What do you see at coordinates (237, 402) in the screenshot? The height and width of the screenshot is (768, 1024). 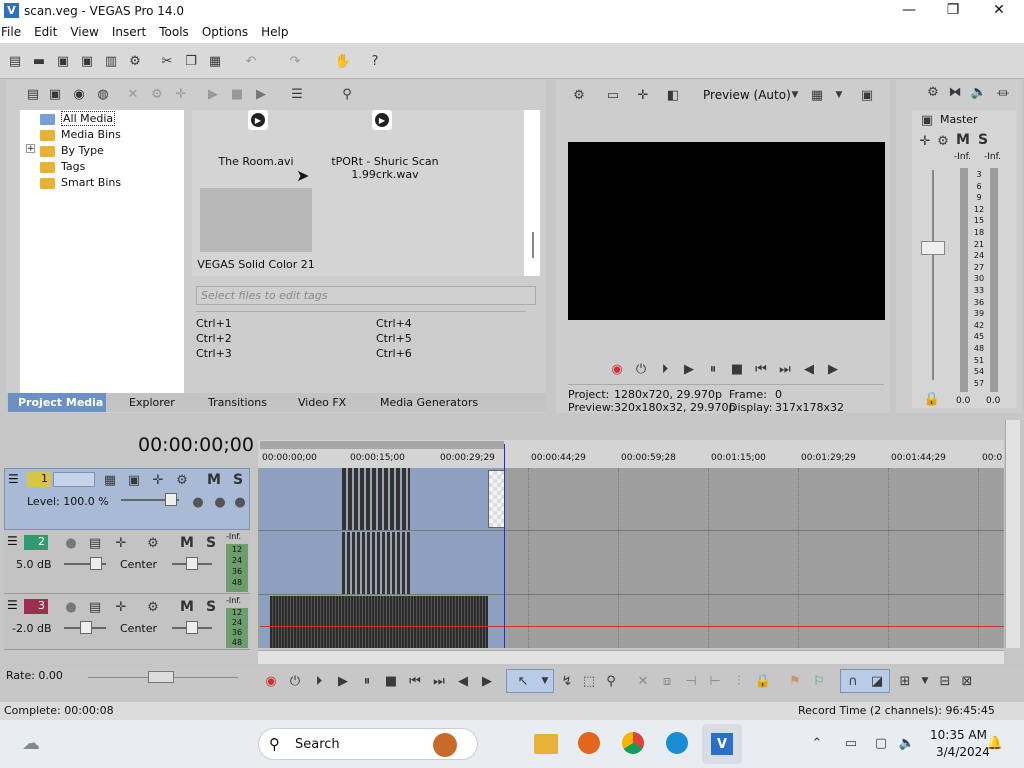 I see `tab-transitions: Transitions` at bounding box center [237, 402].